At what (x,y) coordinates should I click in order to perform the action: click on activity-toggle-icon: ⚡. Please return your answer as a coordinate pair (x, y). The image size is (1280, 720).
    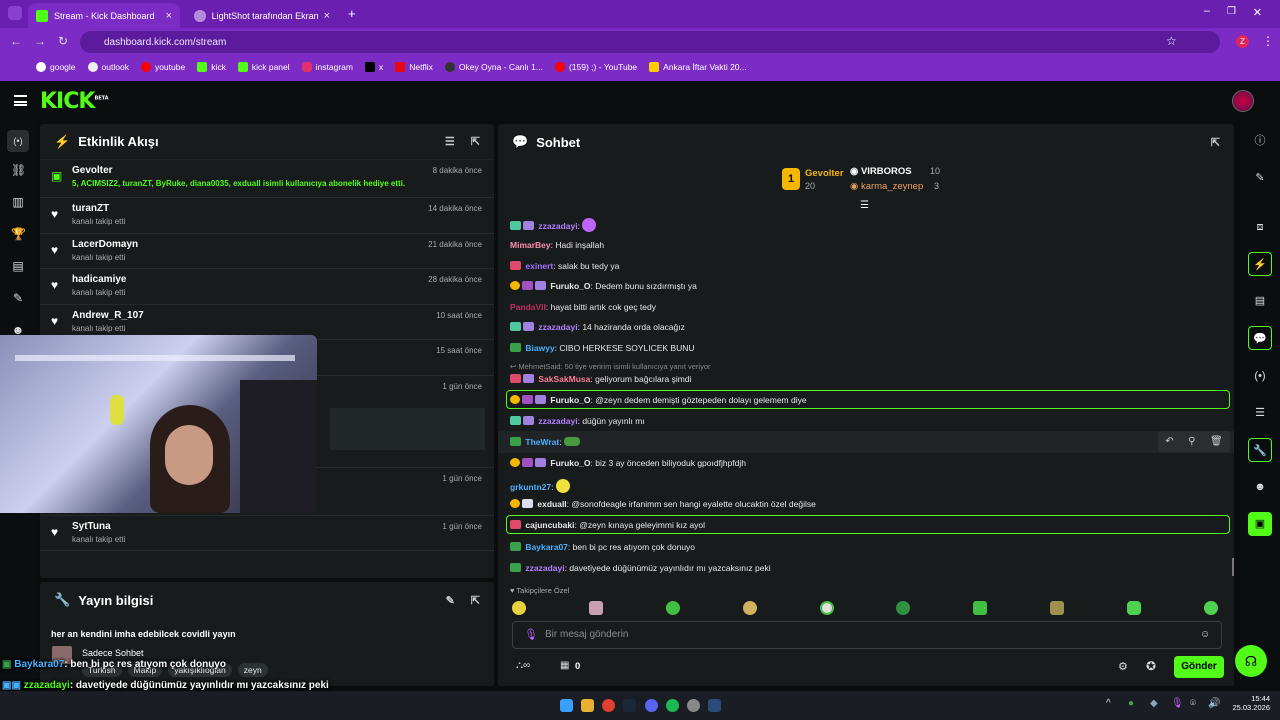
    Looking at the image, I should click on (1260, 264).